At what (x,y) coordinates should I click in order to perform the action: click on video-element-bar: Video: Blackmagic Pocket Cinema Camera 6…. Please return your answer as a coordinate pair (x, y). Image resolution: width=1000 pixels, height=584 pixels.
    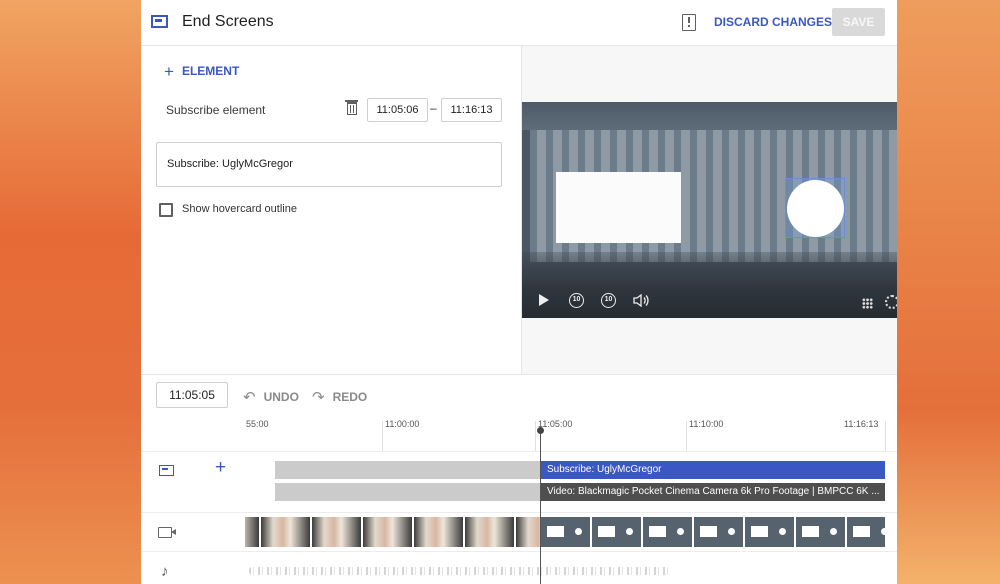
    Looking at the image, I should click on (713, 492).